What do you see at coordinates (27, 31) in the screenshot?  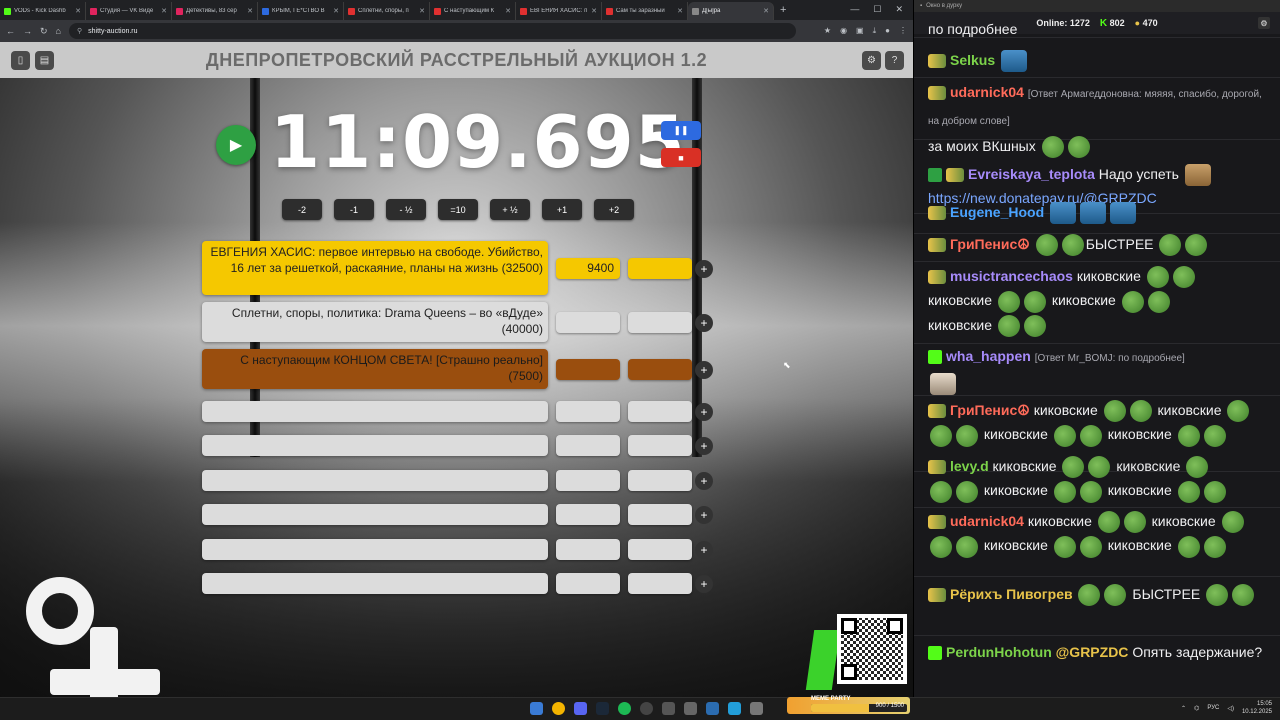 I see `forward-icon: →` at bounding box center [27, 31].